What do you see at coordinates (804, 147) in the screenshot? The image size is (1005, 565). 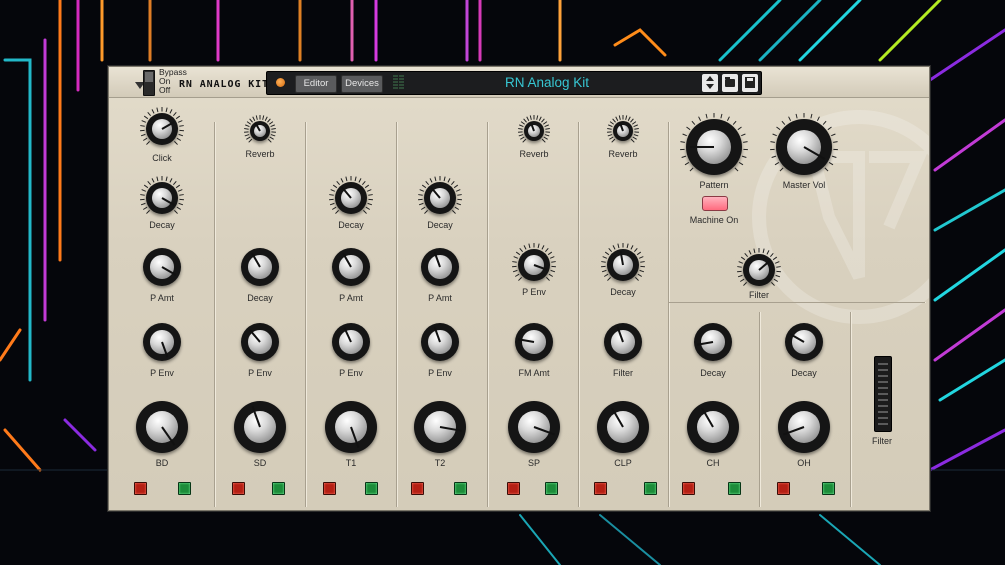 I see `master-vol-knob` at bounding box center [804, 147].